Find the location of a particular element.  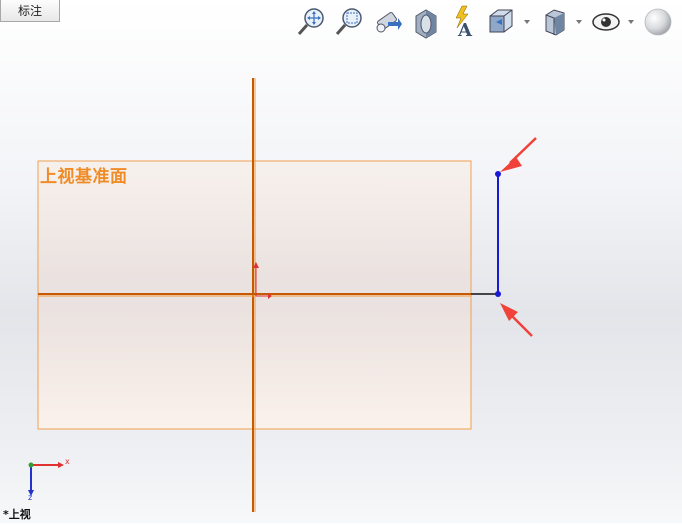

section-view-button is located at coordinates (426, 22).